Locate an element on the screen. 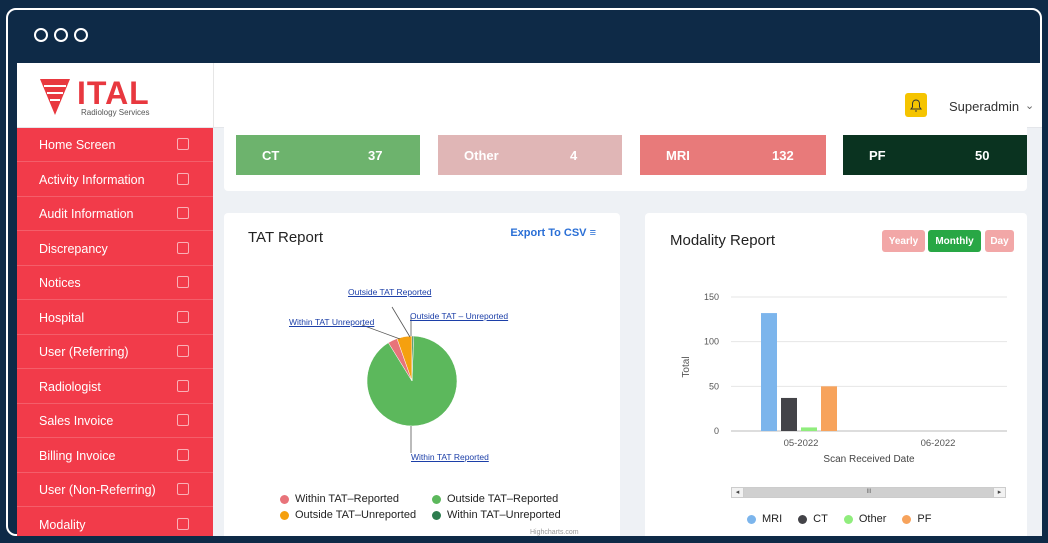 This screenshot has height=543, width=1048. scroll-right-icon: ▸ is located at coordinates (999, 492).